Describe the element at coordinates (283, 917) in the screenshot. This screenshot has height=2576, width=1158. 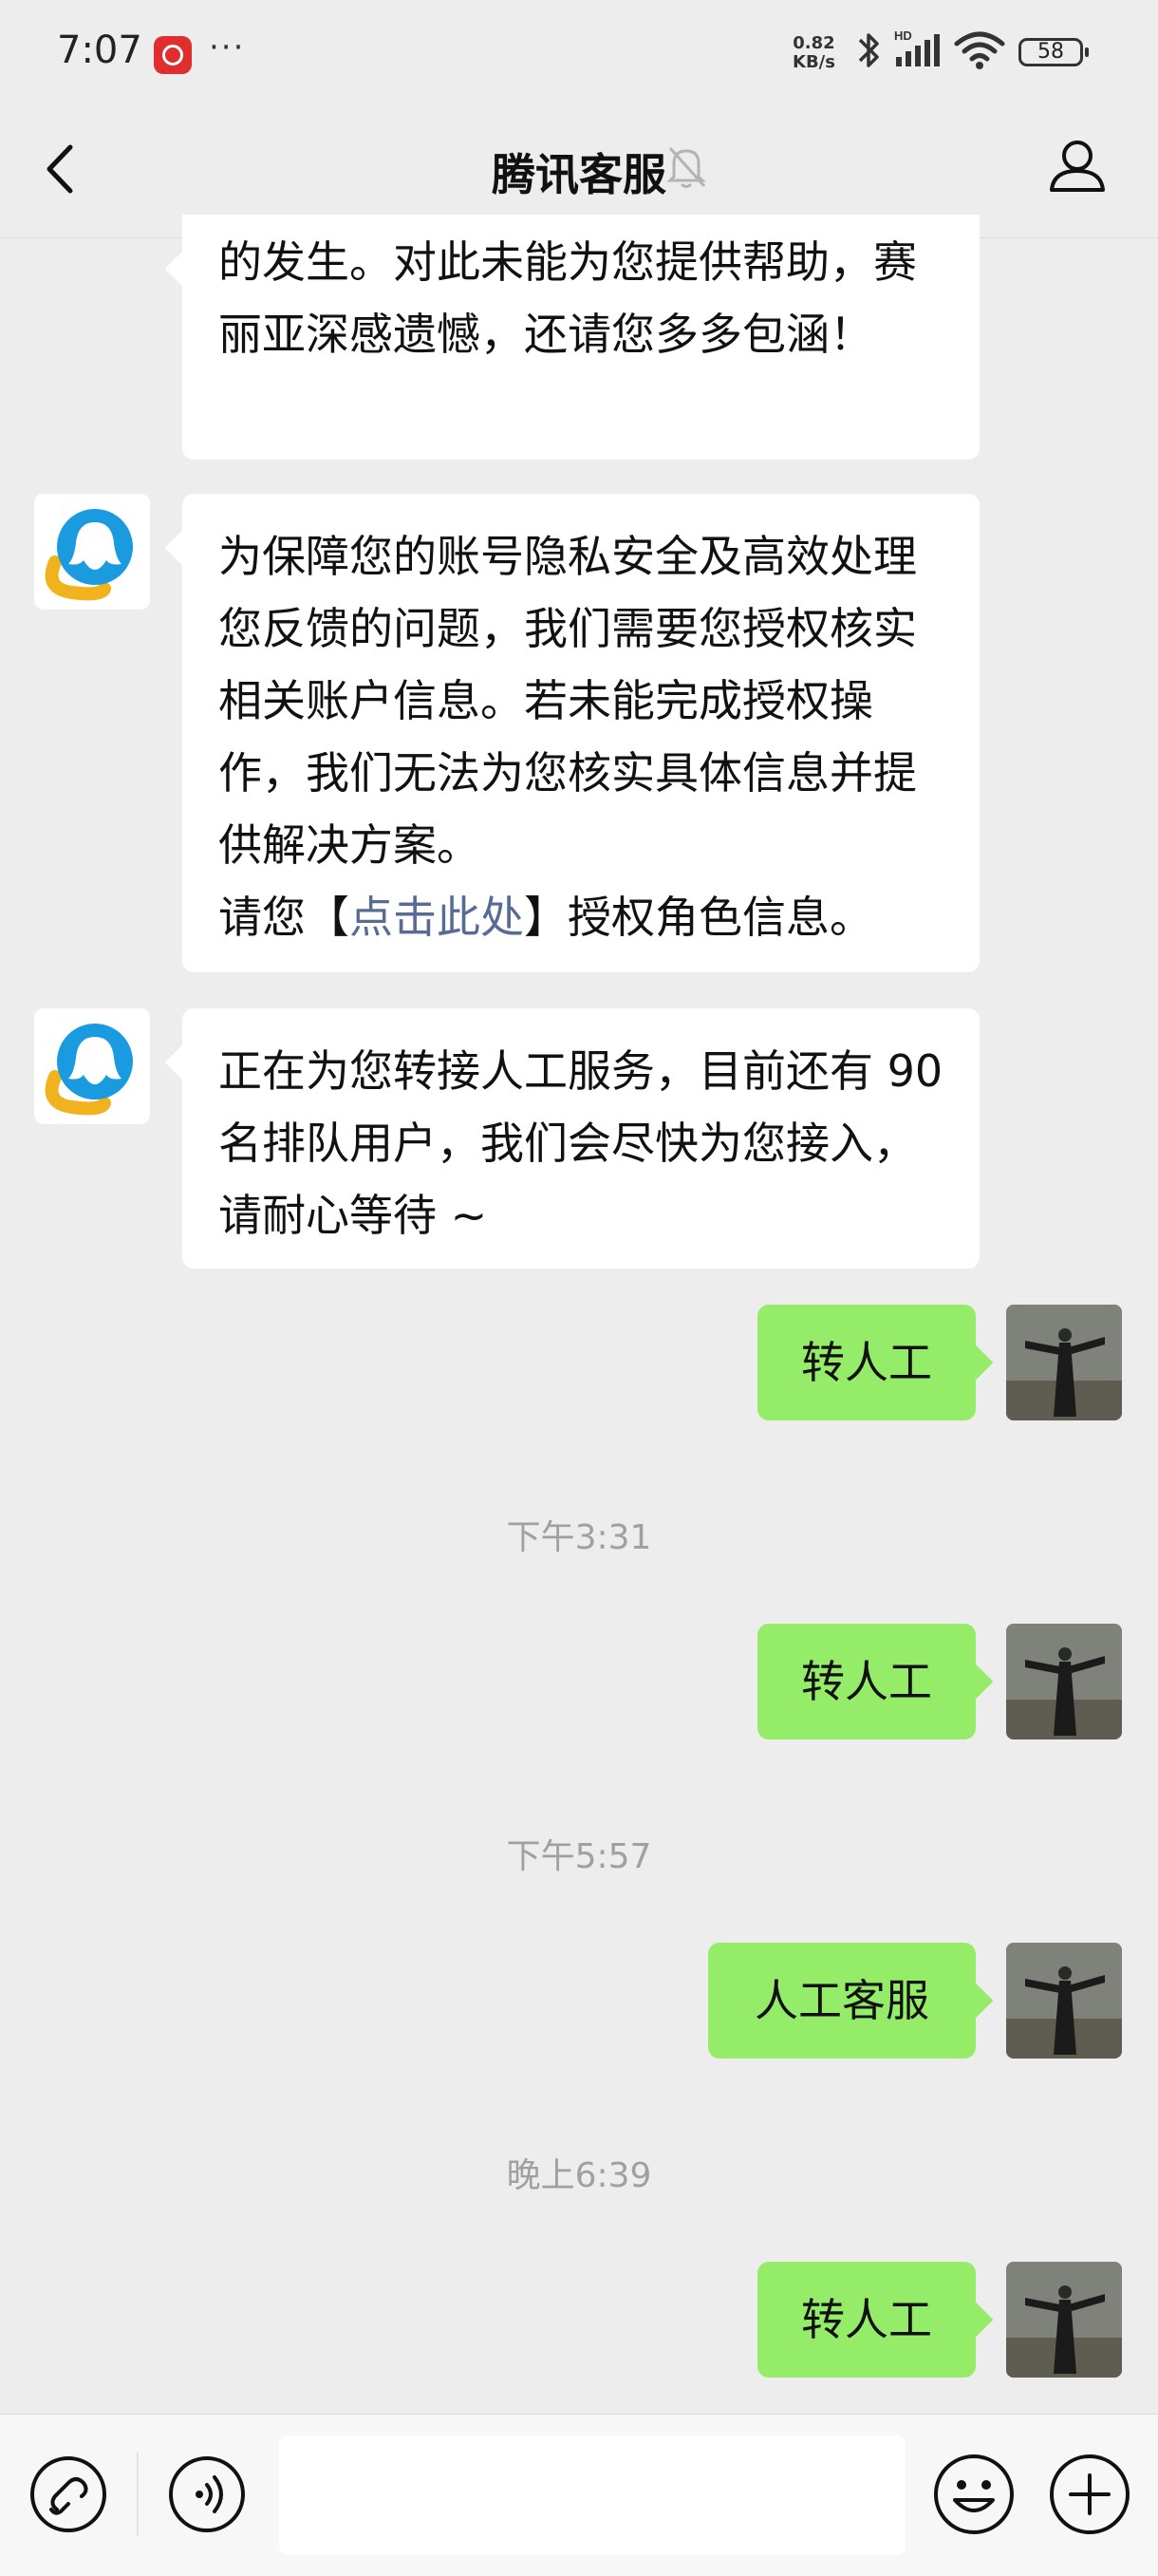
I see `message-text: 请您【` at that location.